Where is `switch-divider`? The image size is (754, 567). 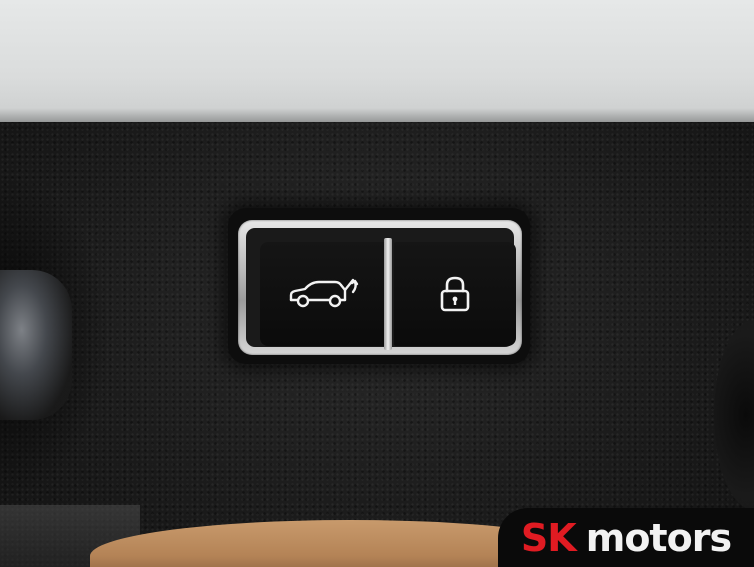
switch-divider is located at coordinates (388, 294).